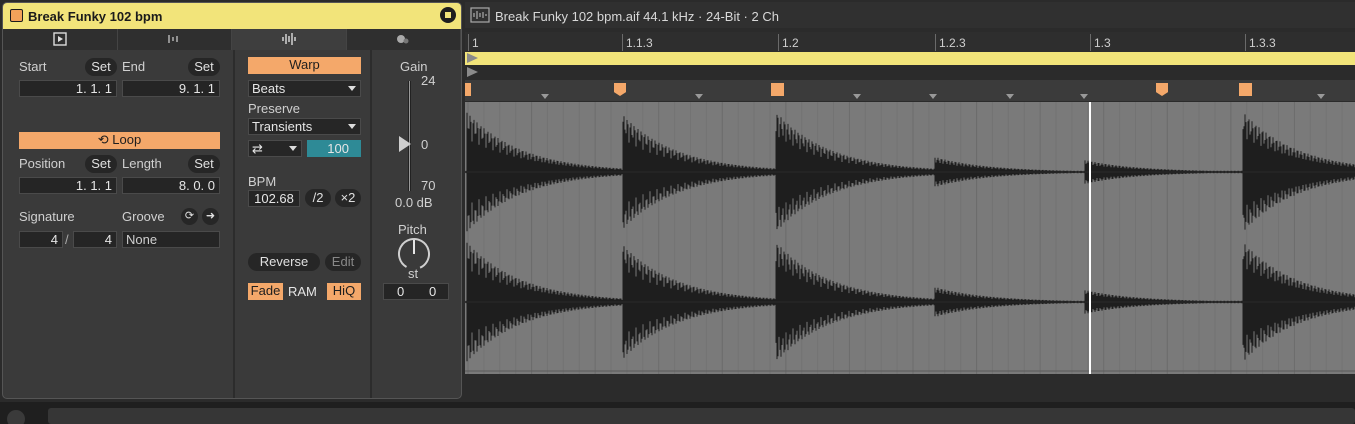 Image resolution: width=1355 pixels, height=424 pixels. Describe the element at coordinates (405, 144) in the screenshot. I see `gain-slider-handle-icon` at that location.